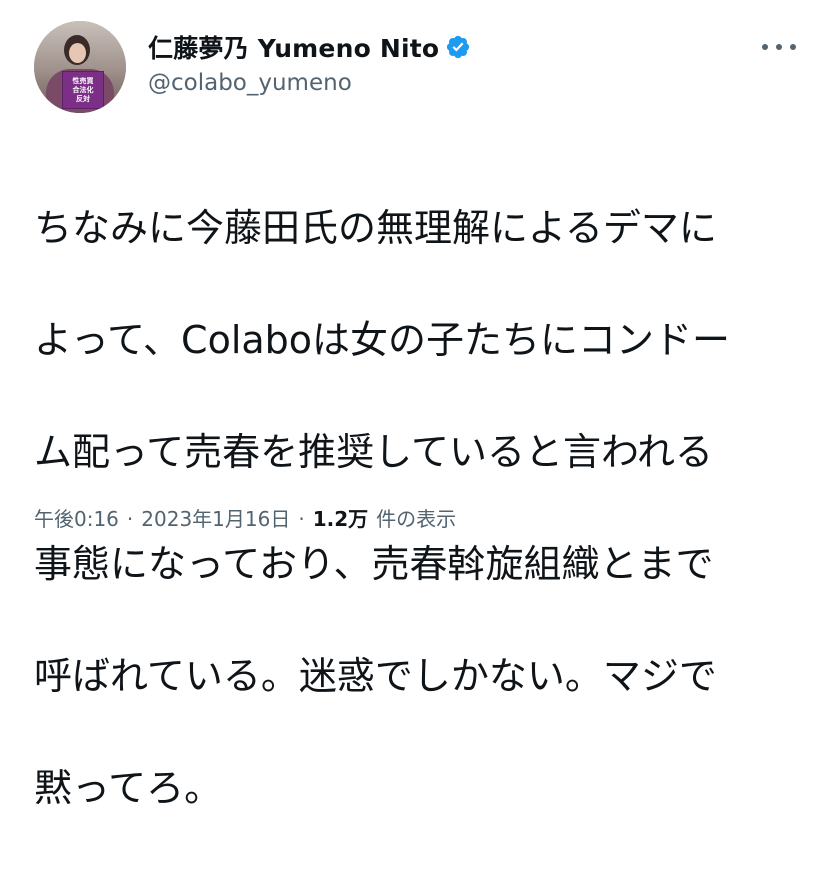  What do you see at coordinates (458, 47) in the screenshot?
I see `verified-badge-icon` at bounding box center [458, 47].